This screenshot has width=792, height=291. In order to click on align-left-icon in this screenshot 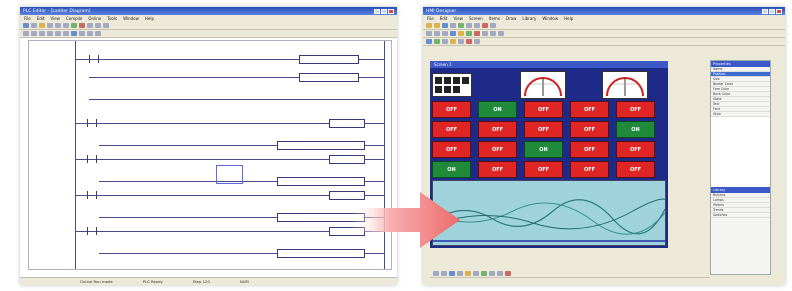, I will do `click(429, 33)`.